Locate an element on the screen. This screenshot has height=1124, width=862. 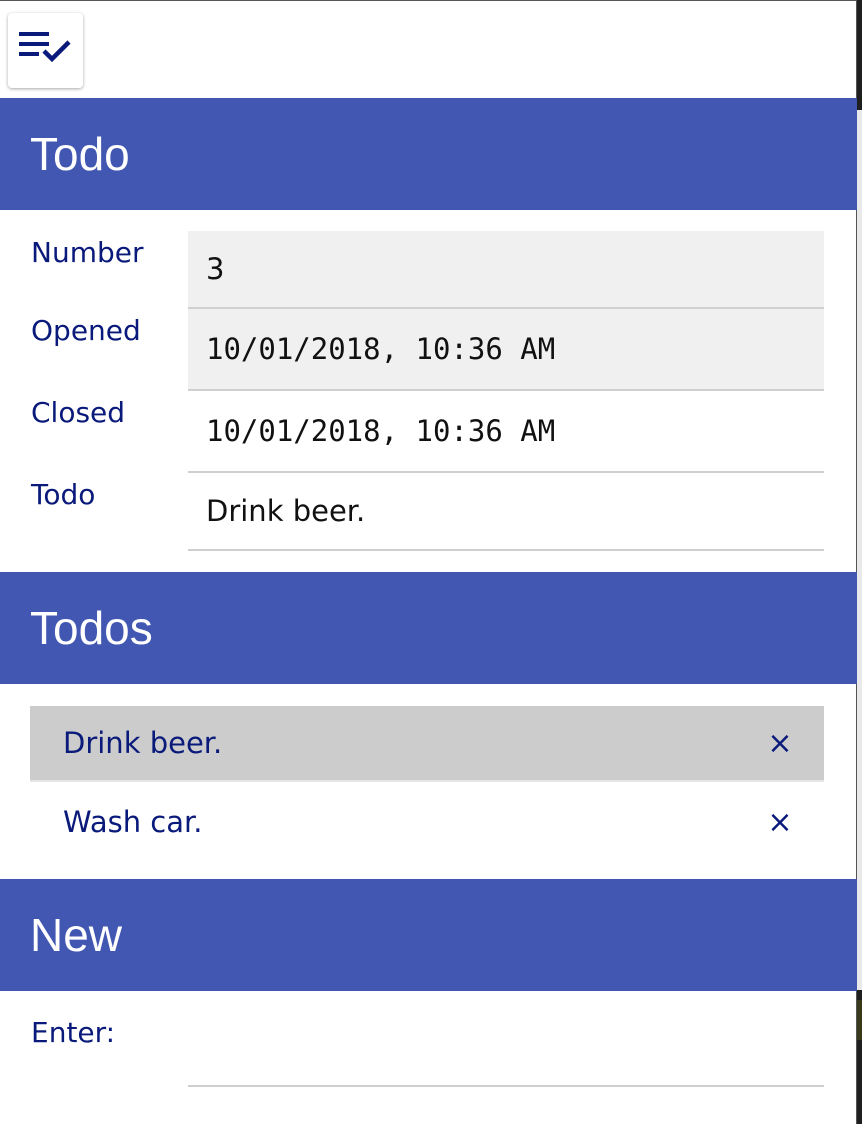
todo-label: Todo is located at coordinates (63, 494).